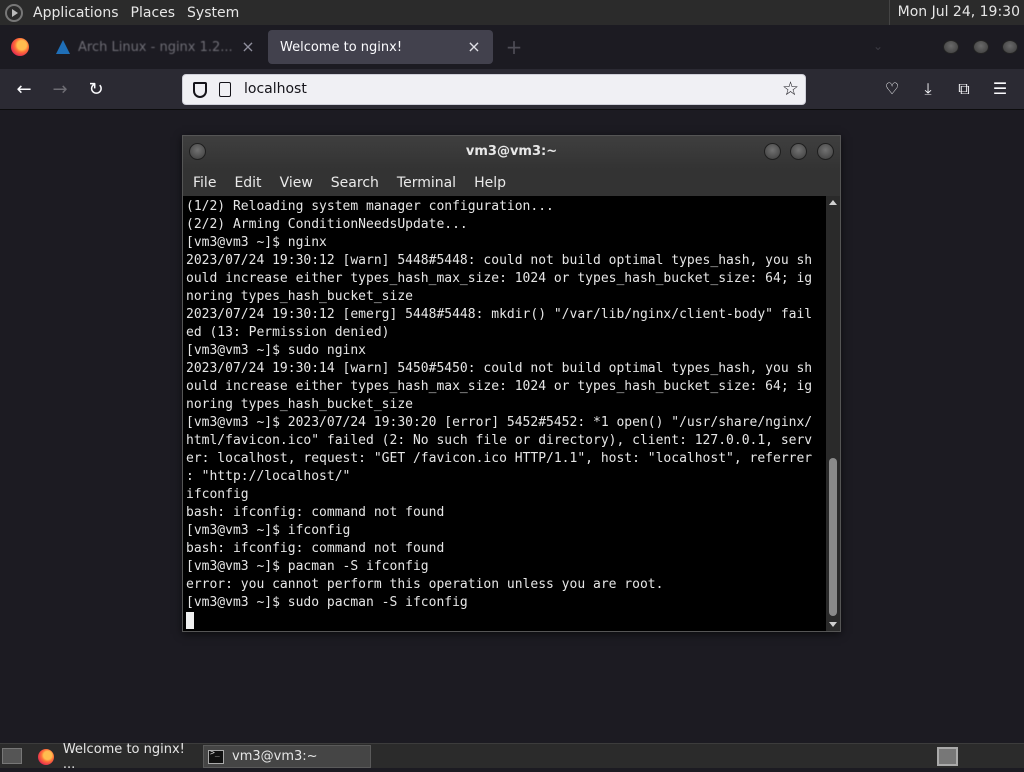 The width and height of the screenshot is (1024, 772). What do you see at coordinates (833, 413) in the screenshot?
I see `terminal-scrollbar` at bounding box center [833, 413].